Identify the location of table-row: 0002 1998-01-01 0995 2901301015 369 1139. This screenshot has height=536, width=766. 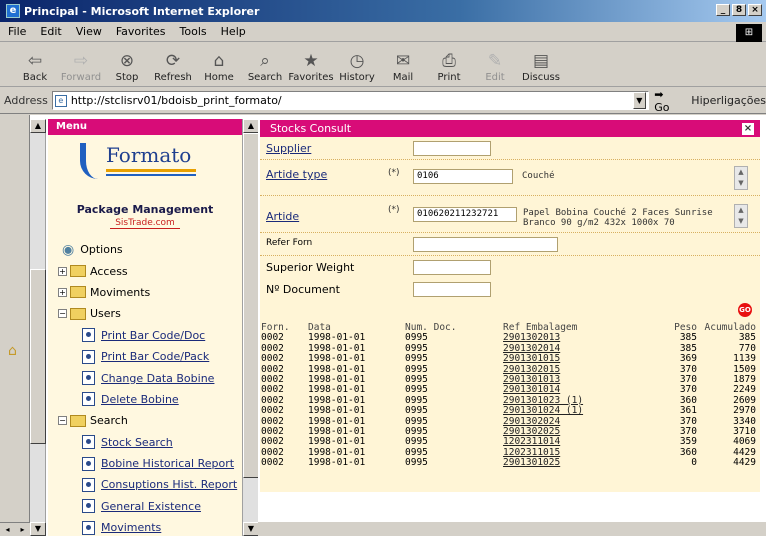
(510, 358).